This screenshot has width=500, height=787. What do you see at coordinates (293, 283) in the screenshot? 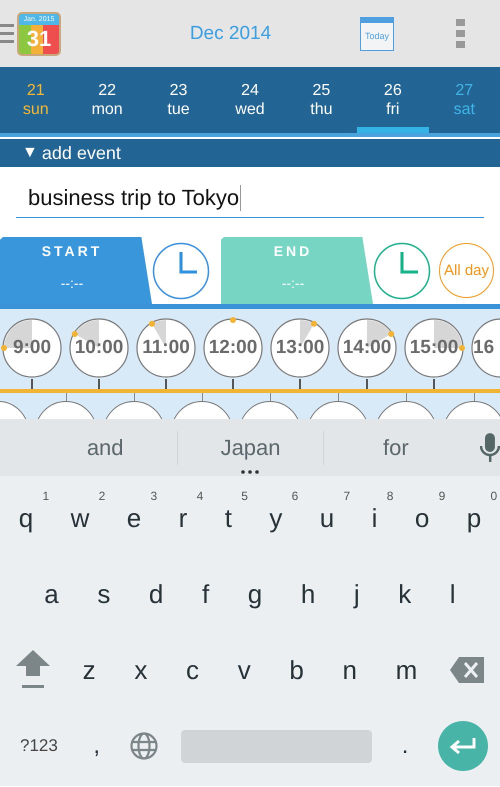
I see `end-time: --:--` at bounding box center [293, 283].